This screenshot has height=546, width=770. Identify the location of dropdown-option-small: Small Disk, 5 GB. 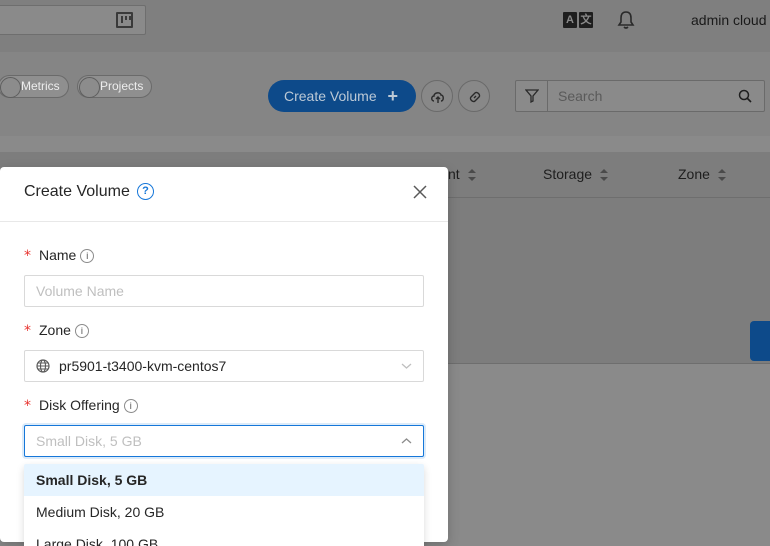
(224, 480).